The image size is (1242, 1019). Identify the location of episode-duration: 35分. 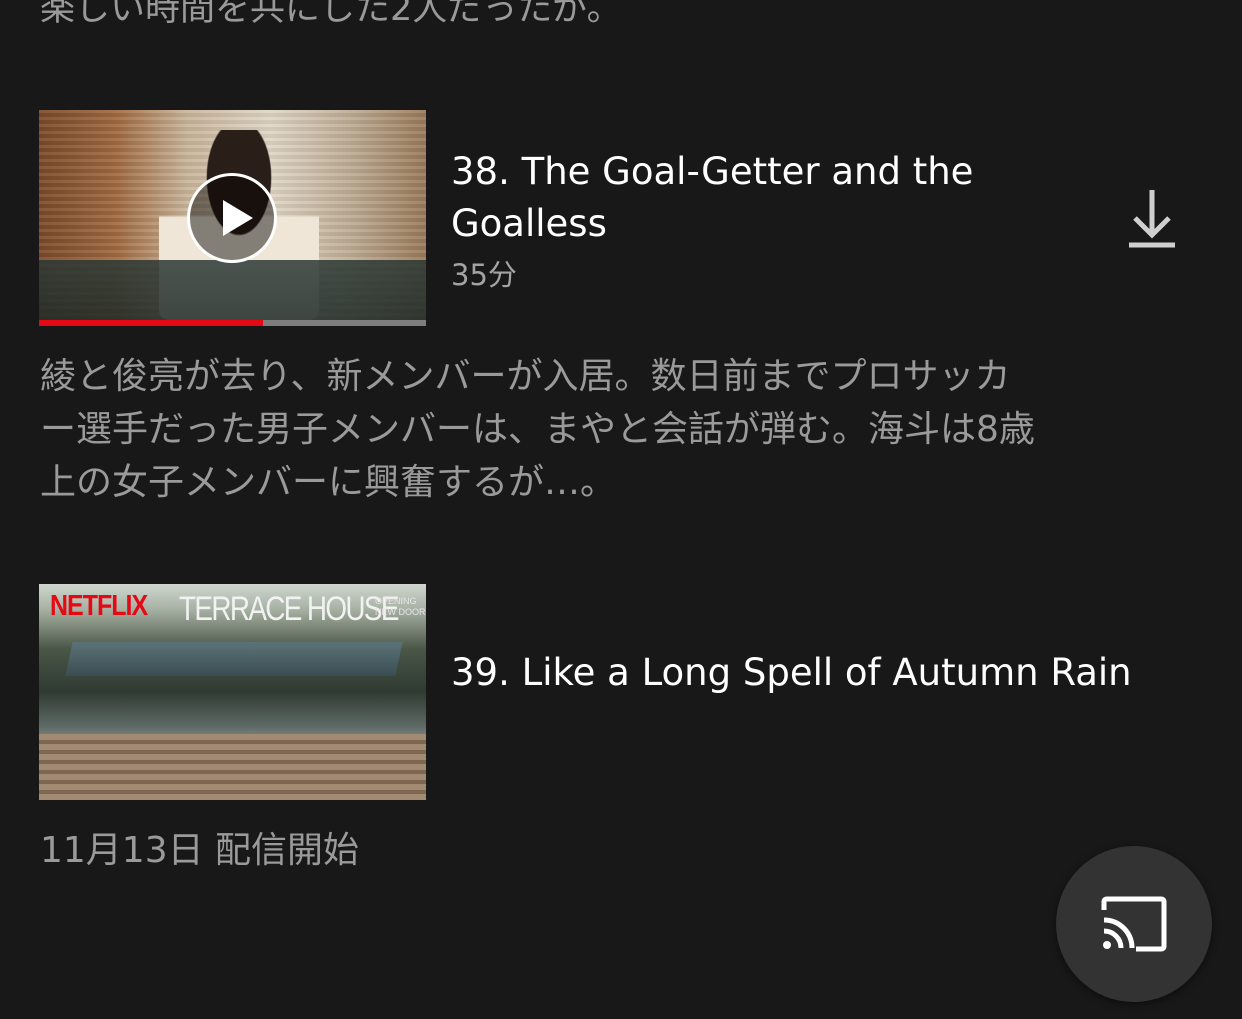
(484, 275).